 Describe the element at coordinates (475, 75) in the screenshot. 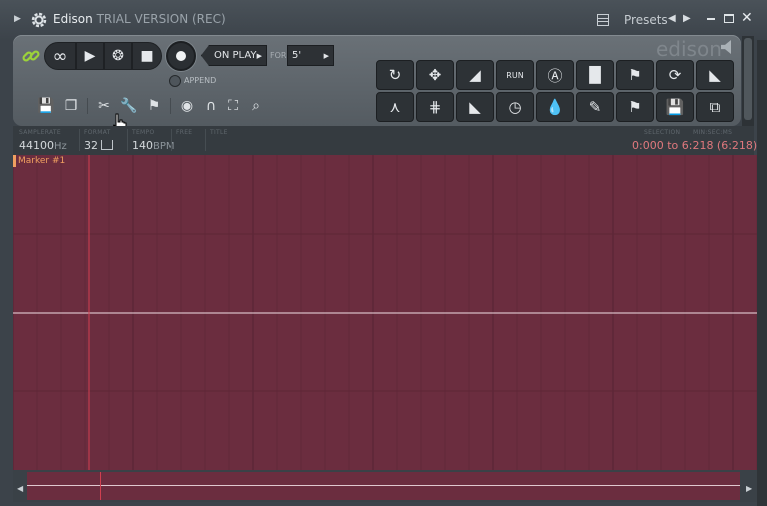

I see `fade-in-icon: ◢` at that location.